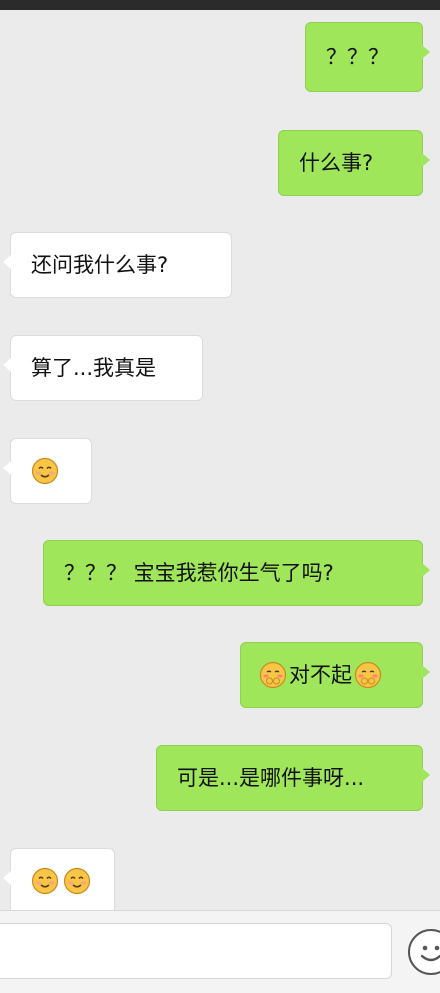  What do you see at coordinates (320, 674) in the screenshot?
I see `message-text: 对不起` at bounding box center [320, 674].